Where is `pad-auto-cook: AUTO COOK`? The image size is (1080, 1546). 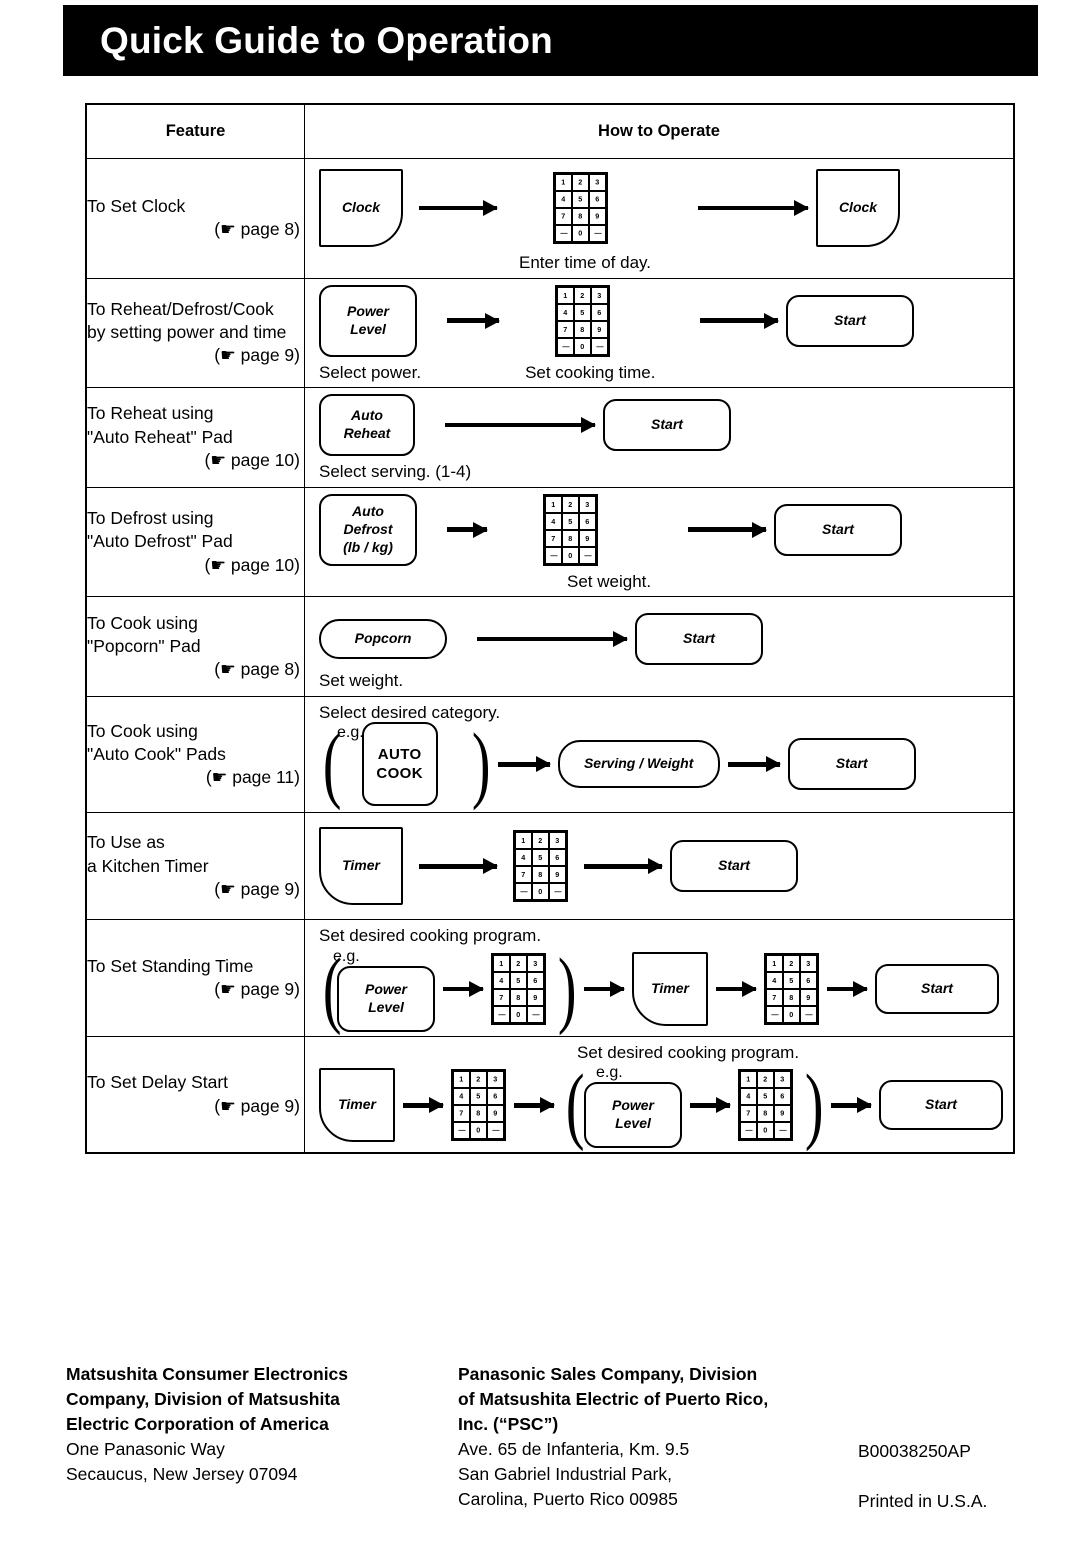
pad-auto-cook: AUTO COOK is located at coordinates (399, 764).